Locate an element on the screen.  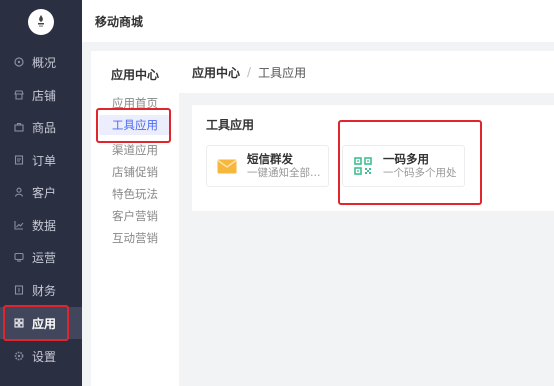
sidebar-item-apps: 应用 is located at coordinates (41, 323).